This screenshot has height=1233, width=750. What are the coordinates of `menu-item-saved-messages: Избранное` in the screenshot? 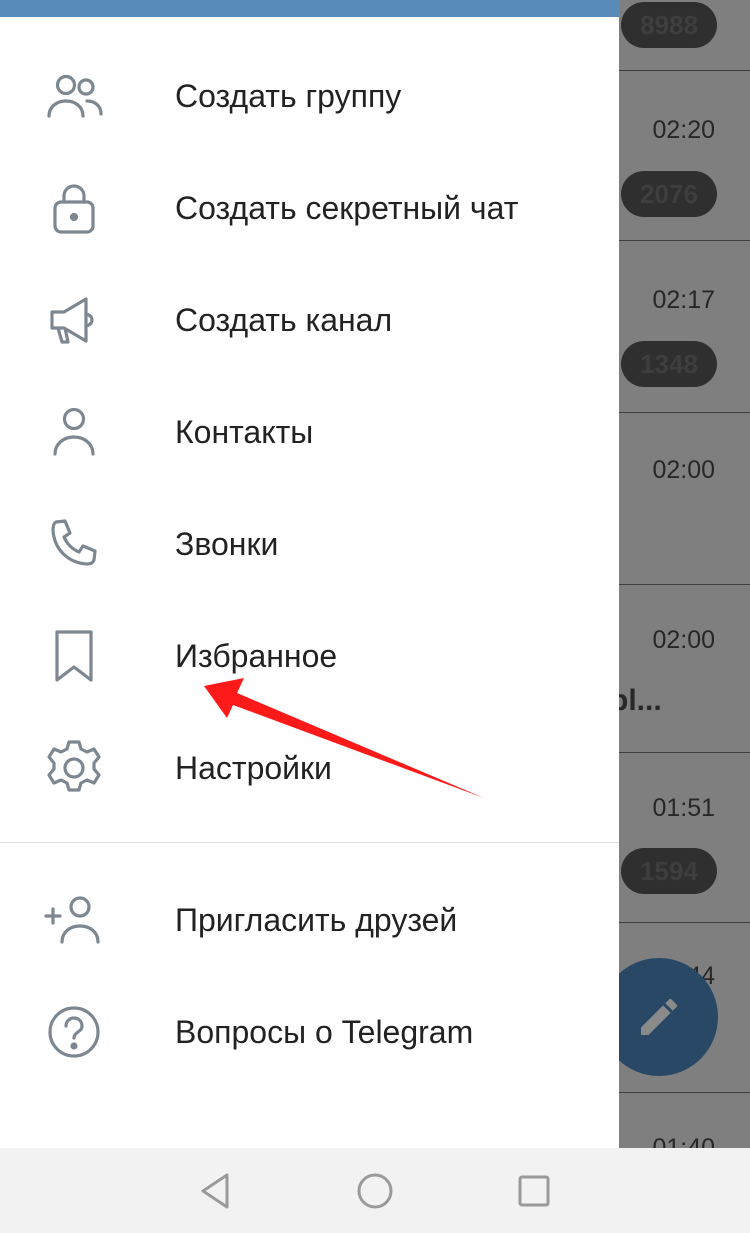 It's located at (309, 656).